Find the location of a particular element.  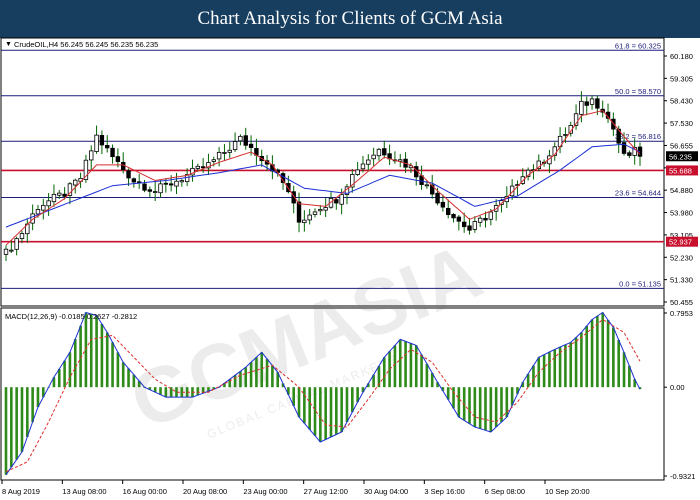

price-tick-label: 53.980 is located at coordinates (681, 213).